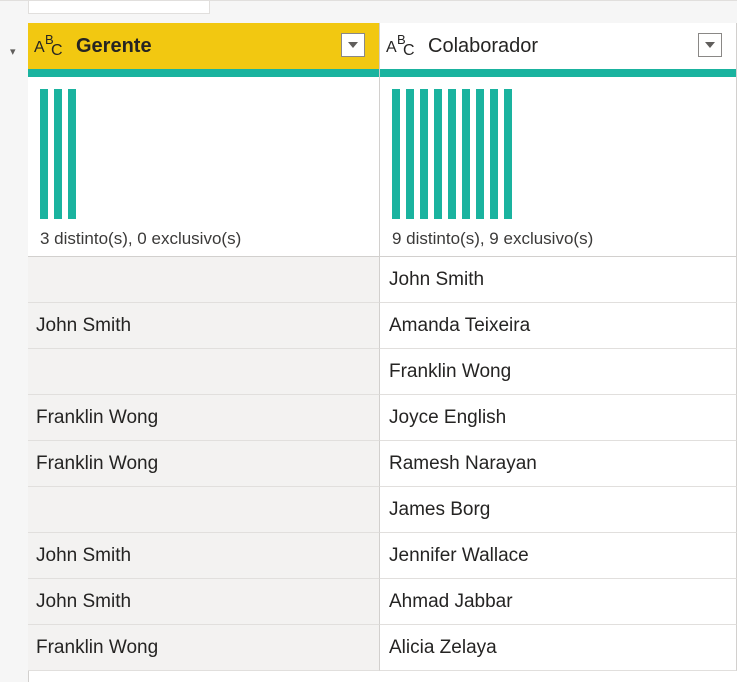  Describe the element at coordinates (558, 46) in the screenshot. I see `column-header-colaborador: A B C Colaborador` at that location.